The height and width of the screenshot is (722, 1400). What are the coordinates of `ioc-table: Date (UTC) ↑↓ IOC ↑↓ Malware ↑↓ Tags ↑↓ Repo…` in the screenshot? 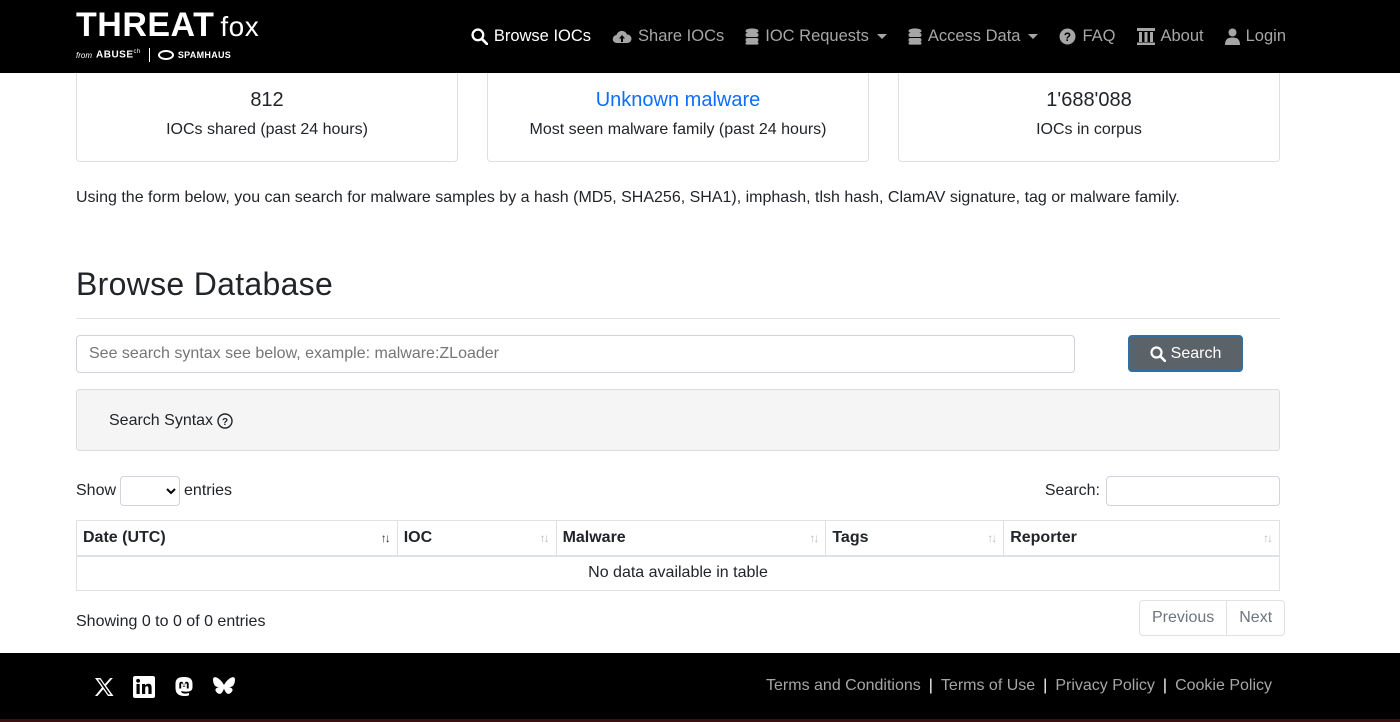 It's located at (678, 555).